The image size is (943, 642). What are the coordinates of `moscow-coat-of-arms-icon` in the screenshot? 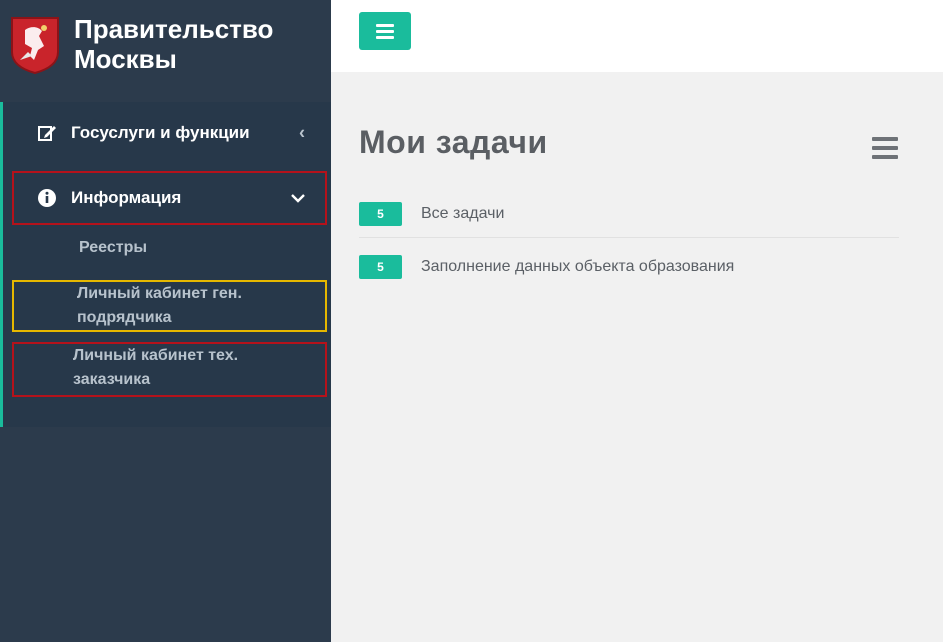 It's located at (35, 45).